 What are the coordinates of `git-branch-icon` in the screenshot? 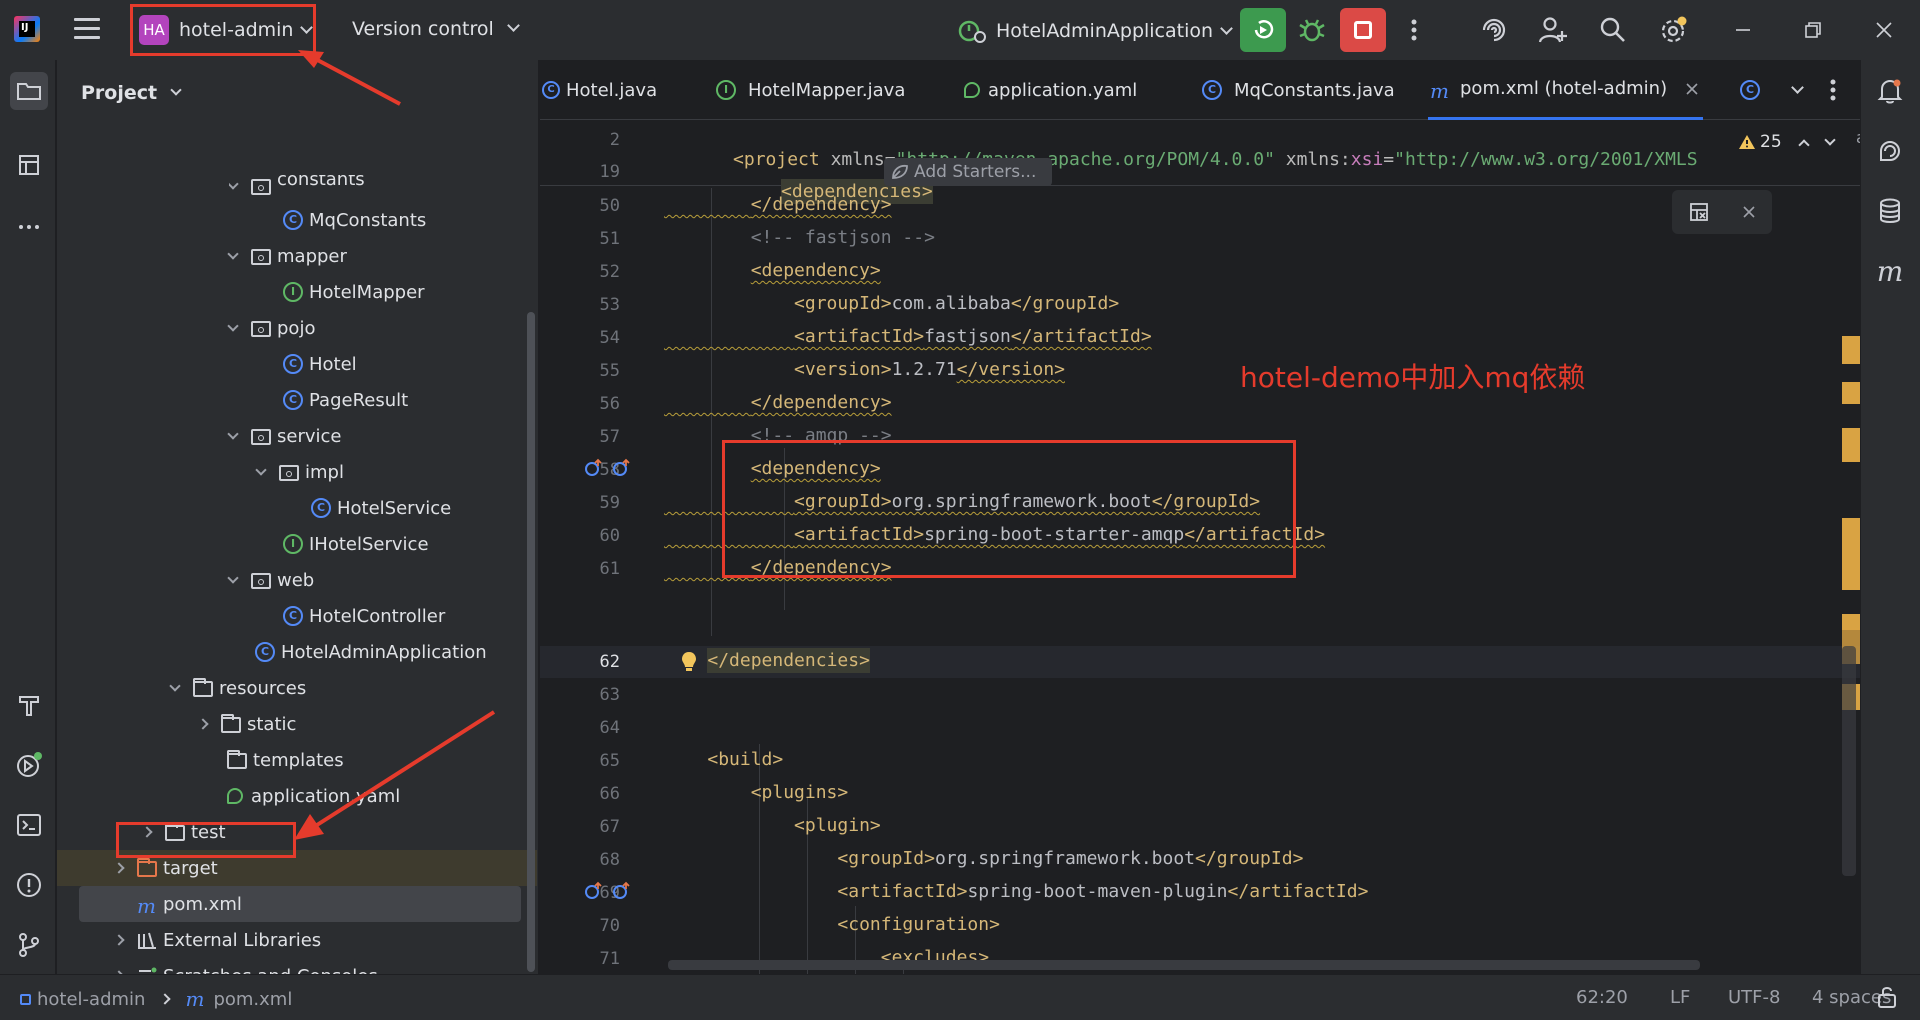 It's located at (29, 945).